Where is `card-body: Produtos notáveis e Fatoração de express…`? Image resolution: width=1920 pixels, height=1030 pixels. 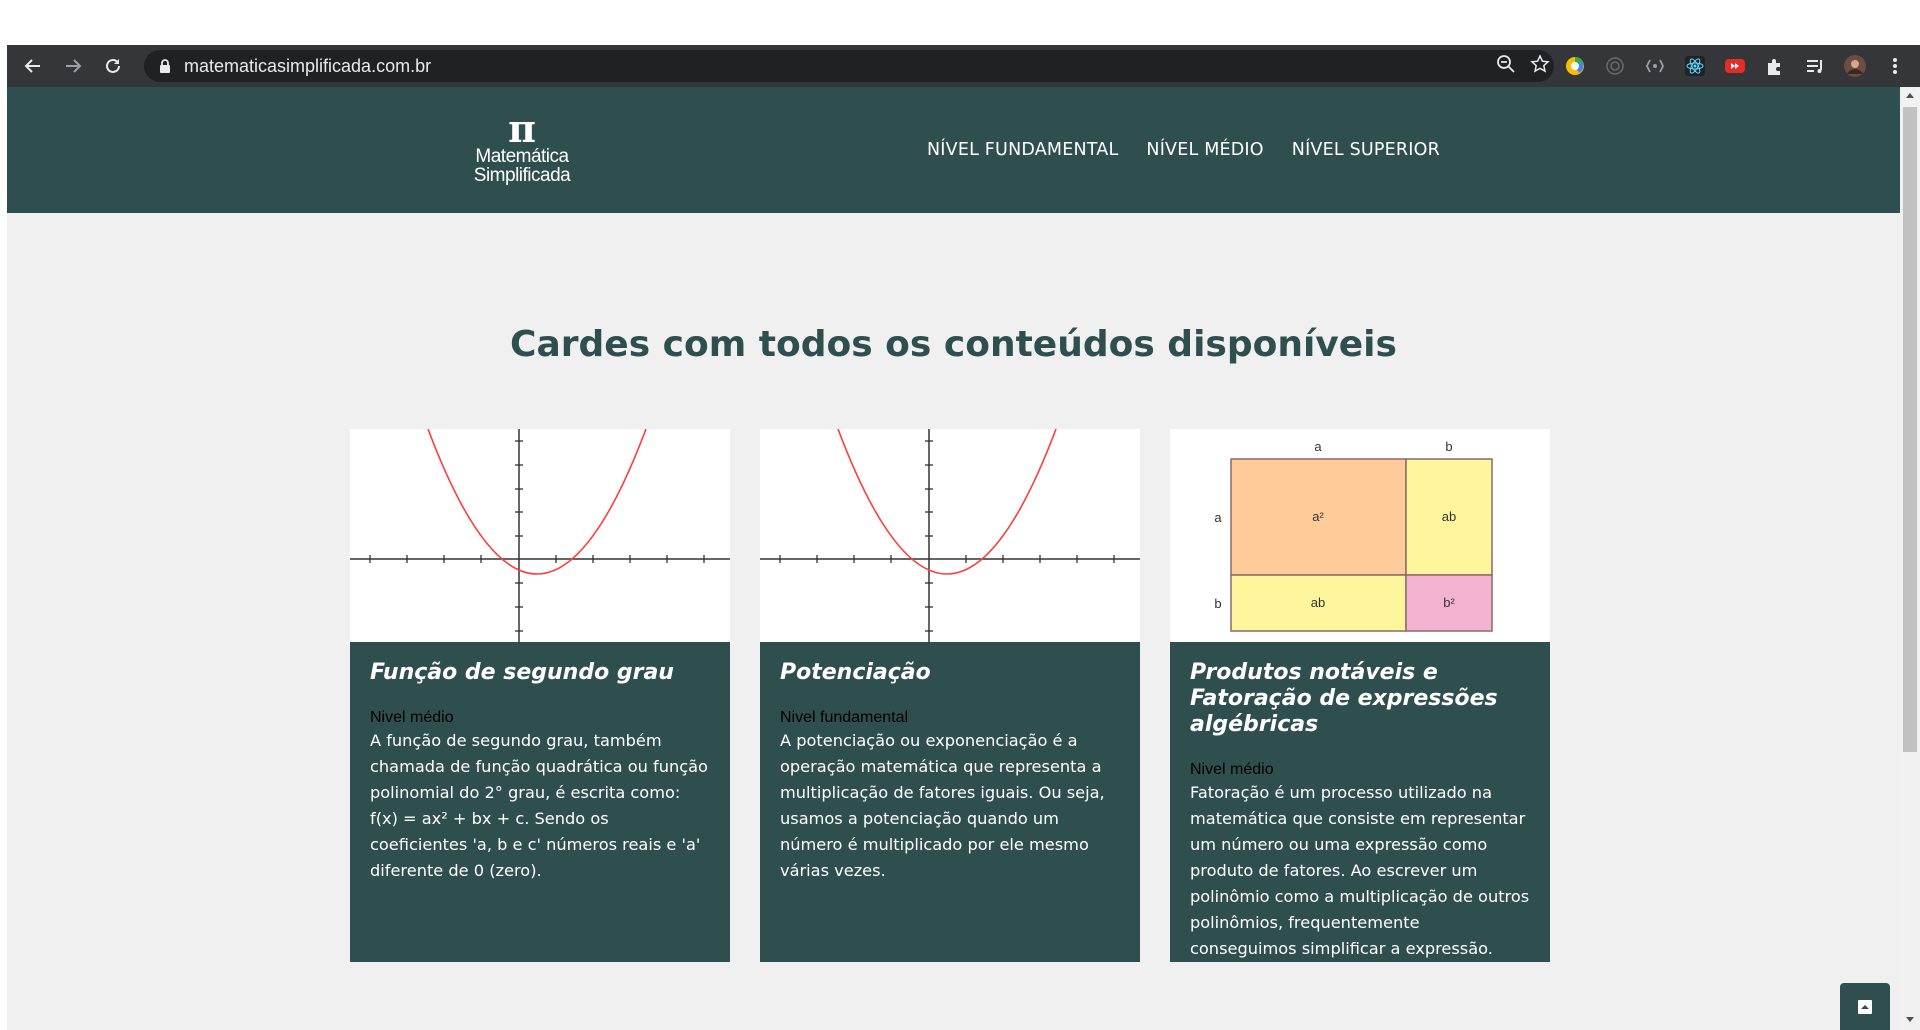 card-body: Produtos notáveis e Fatoração de express… is located at coordinates (1360, 802).